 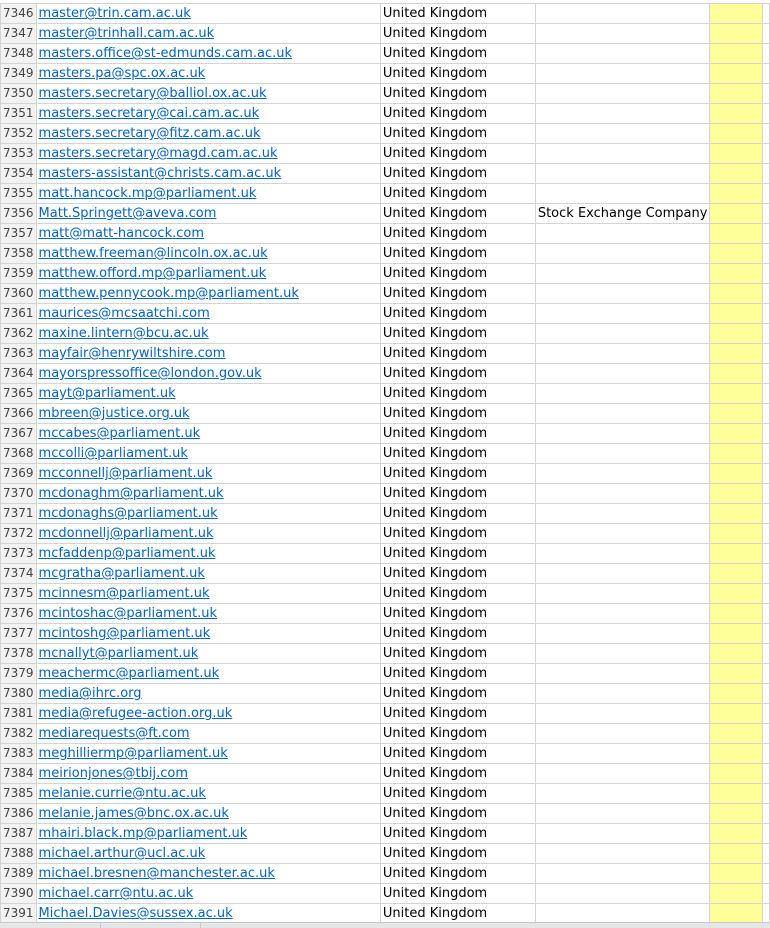 I want to click on email-link: mccabes@parliament.uk, so click(x=120, y=433).